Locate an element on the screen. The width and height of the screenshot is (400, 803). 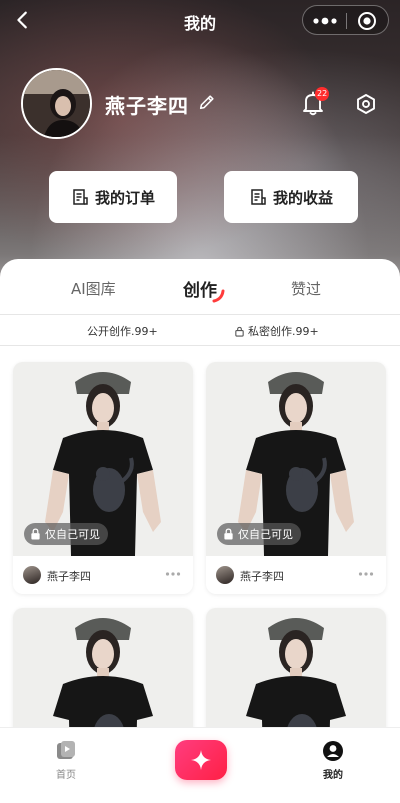
capsule-divider is located at coordinates (346, 21).